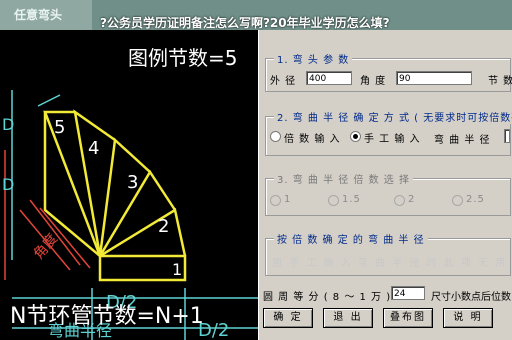  I want to click on page-title: ?公务员学历证明备注怎么写啊?20年毕业学历怎么填?, so click(245, 23).